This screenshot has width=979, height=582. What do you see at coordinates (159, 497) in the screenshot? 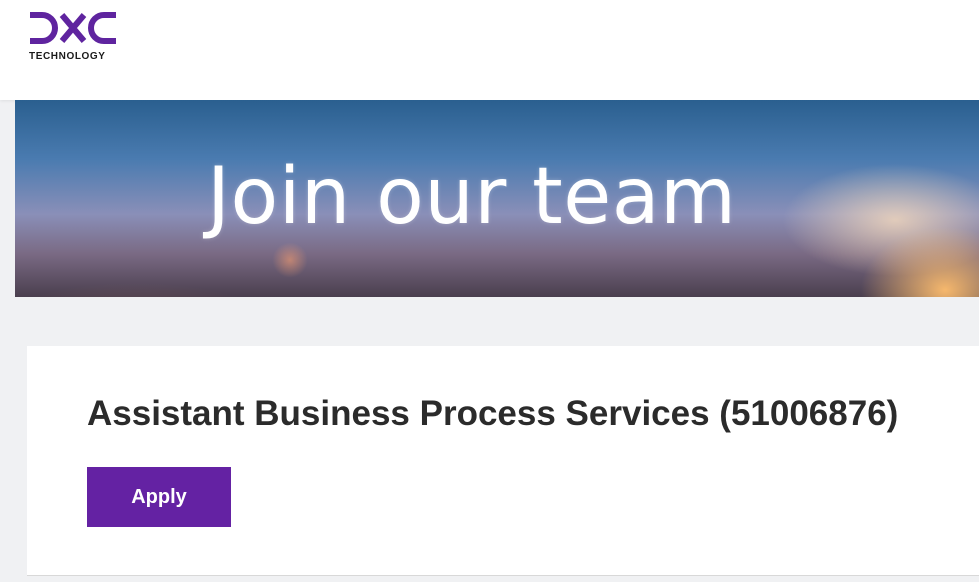
I see `apply-button: Apply` at bounding box center [159, 497].